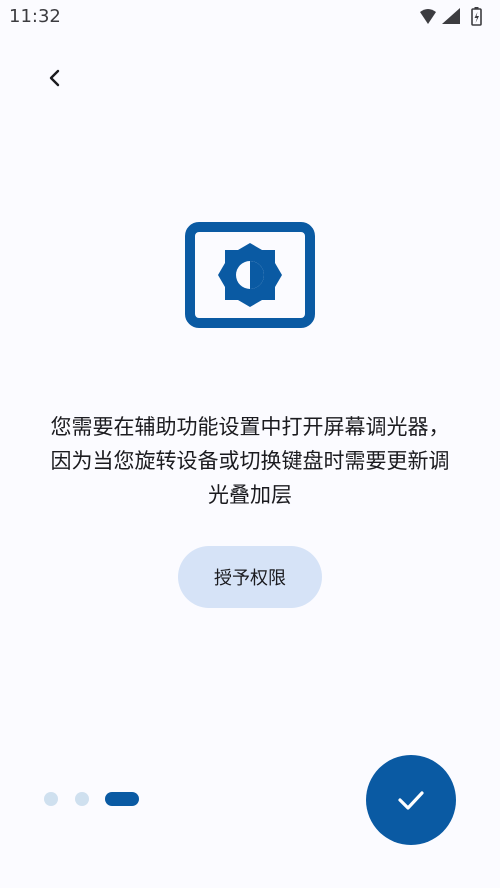 This screenshot has width=500, height=888. Describe the element at coordinates (250, 427) in the screenshot. I see `message-line-1: 您需要在辅助功能设置中打开屏幕调光器，` at that location.